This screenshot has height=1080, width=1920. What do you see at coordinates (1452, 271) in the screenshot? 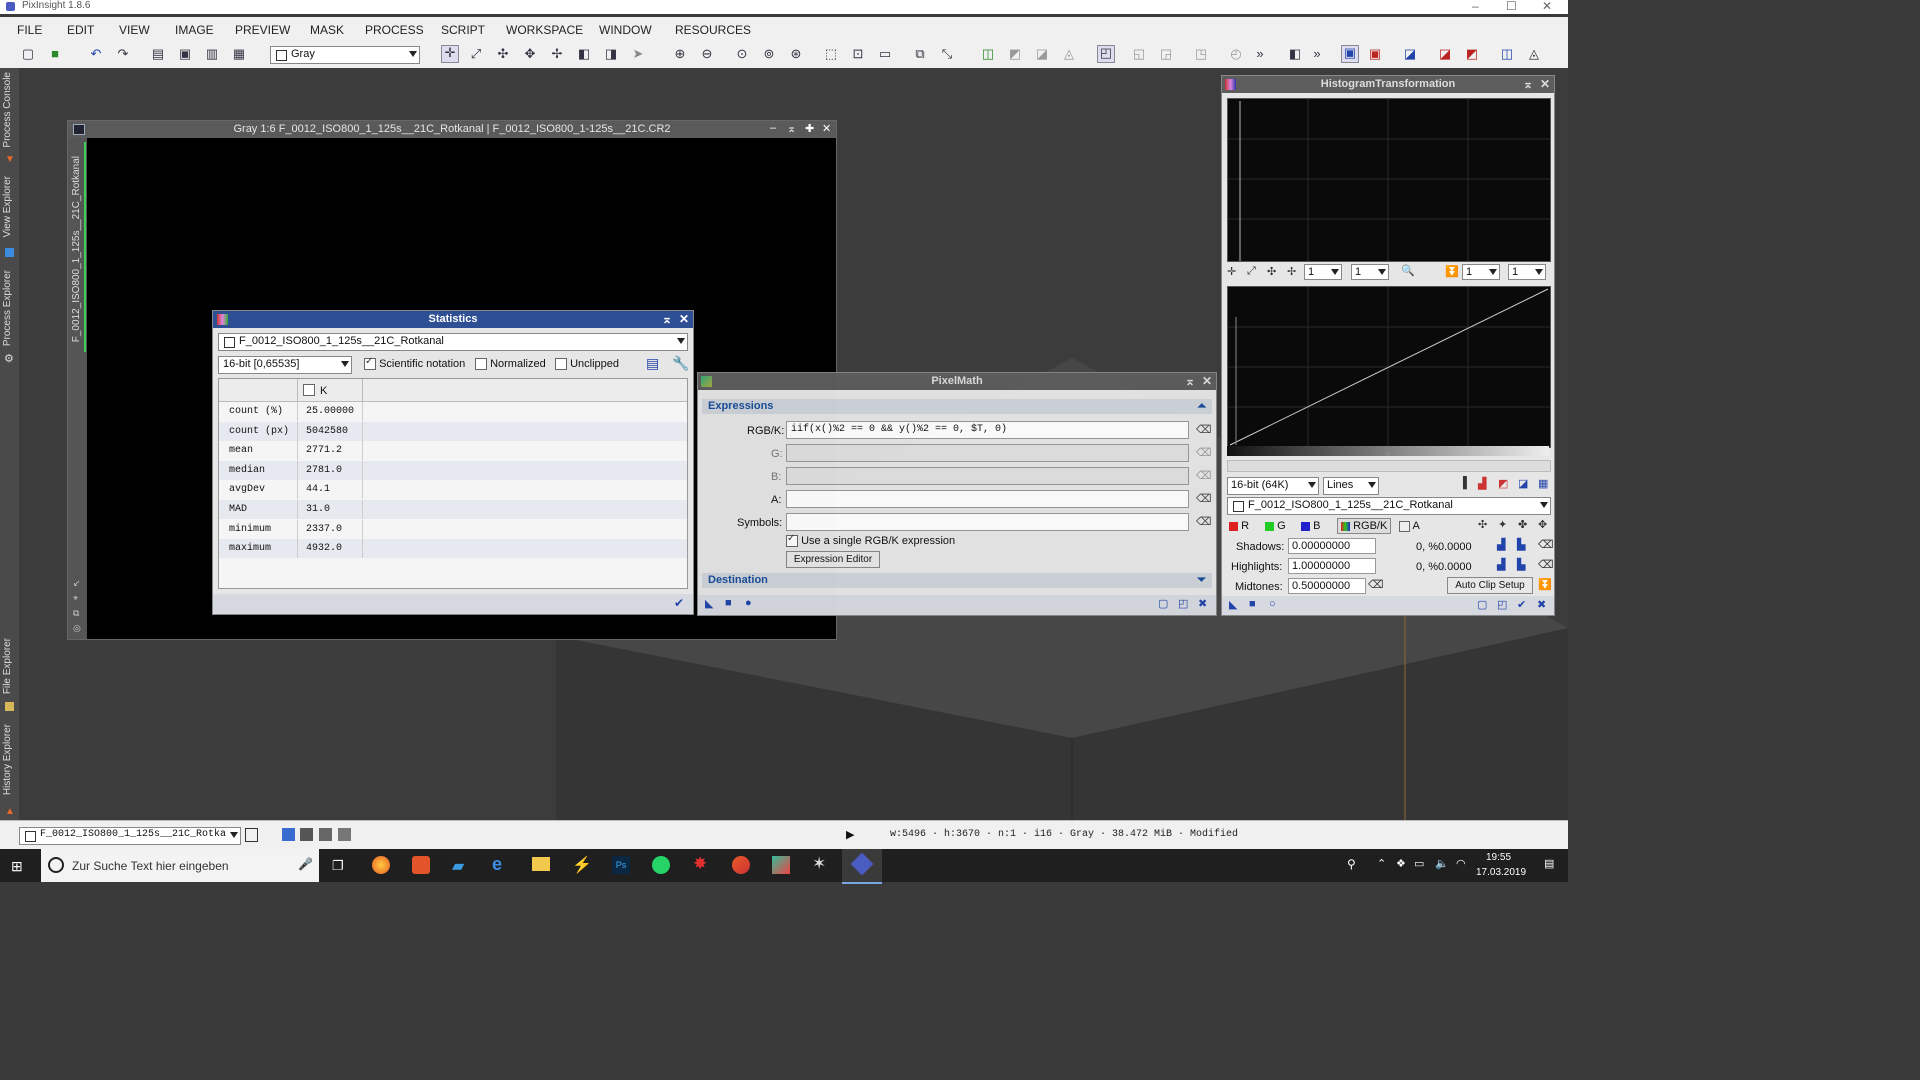
I see `link-icon: ⏬` at bounding box center [1452, 271].